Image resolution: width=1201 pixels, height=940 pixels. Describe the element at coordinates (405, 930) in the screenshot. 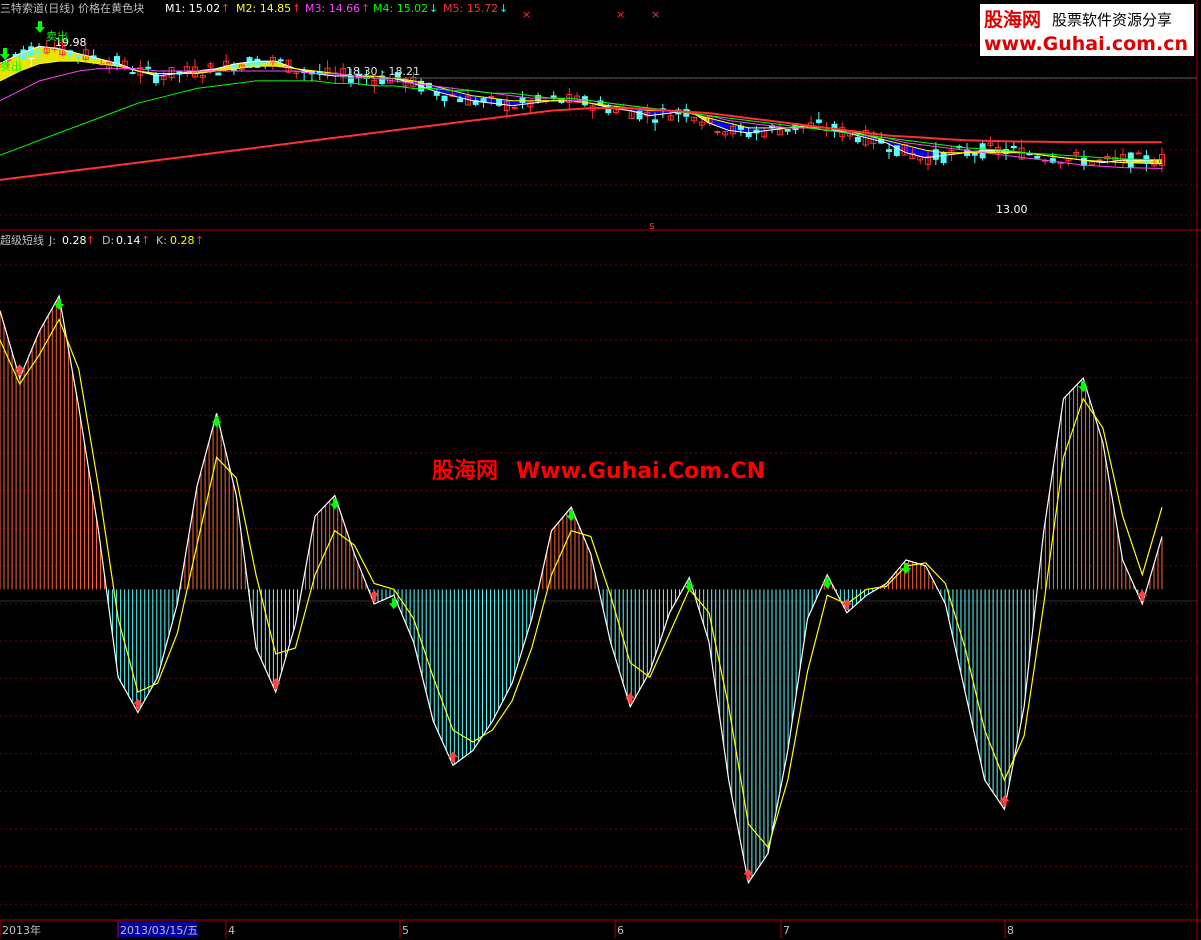

I see `date-label: 5` at that location.